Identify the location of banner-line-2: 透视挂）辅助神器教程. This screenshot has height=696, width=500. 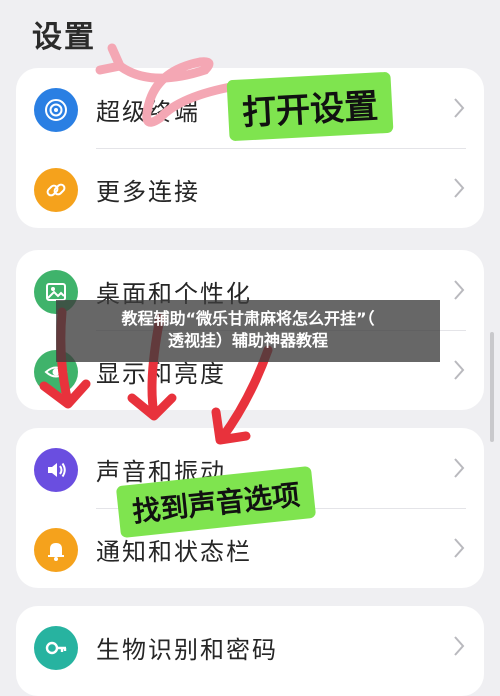
(247, 340).